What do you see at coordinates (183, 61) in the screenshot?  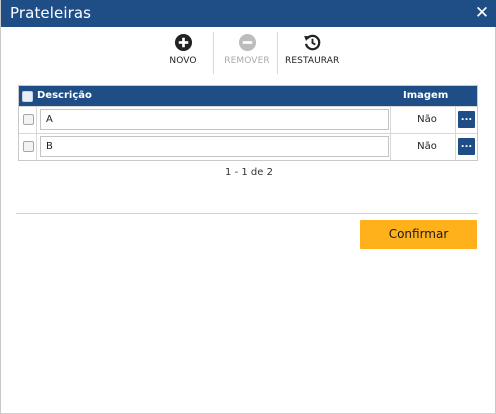 I see `new-button-label: NOVO` at bounding box center [183, 61].